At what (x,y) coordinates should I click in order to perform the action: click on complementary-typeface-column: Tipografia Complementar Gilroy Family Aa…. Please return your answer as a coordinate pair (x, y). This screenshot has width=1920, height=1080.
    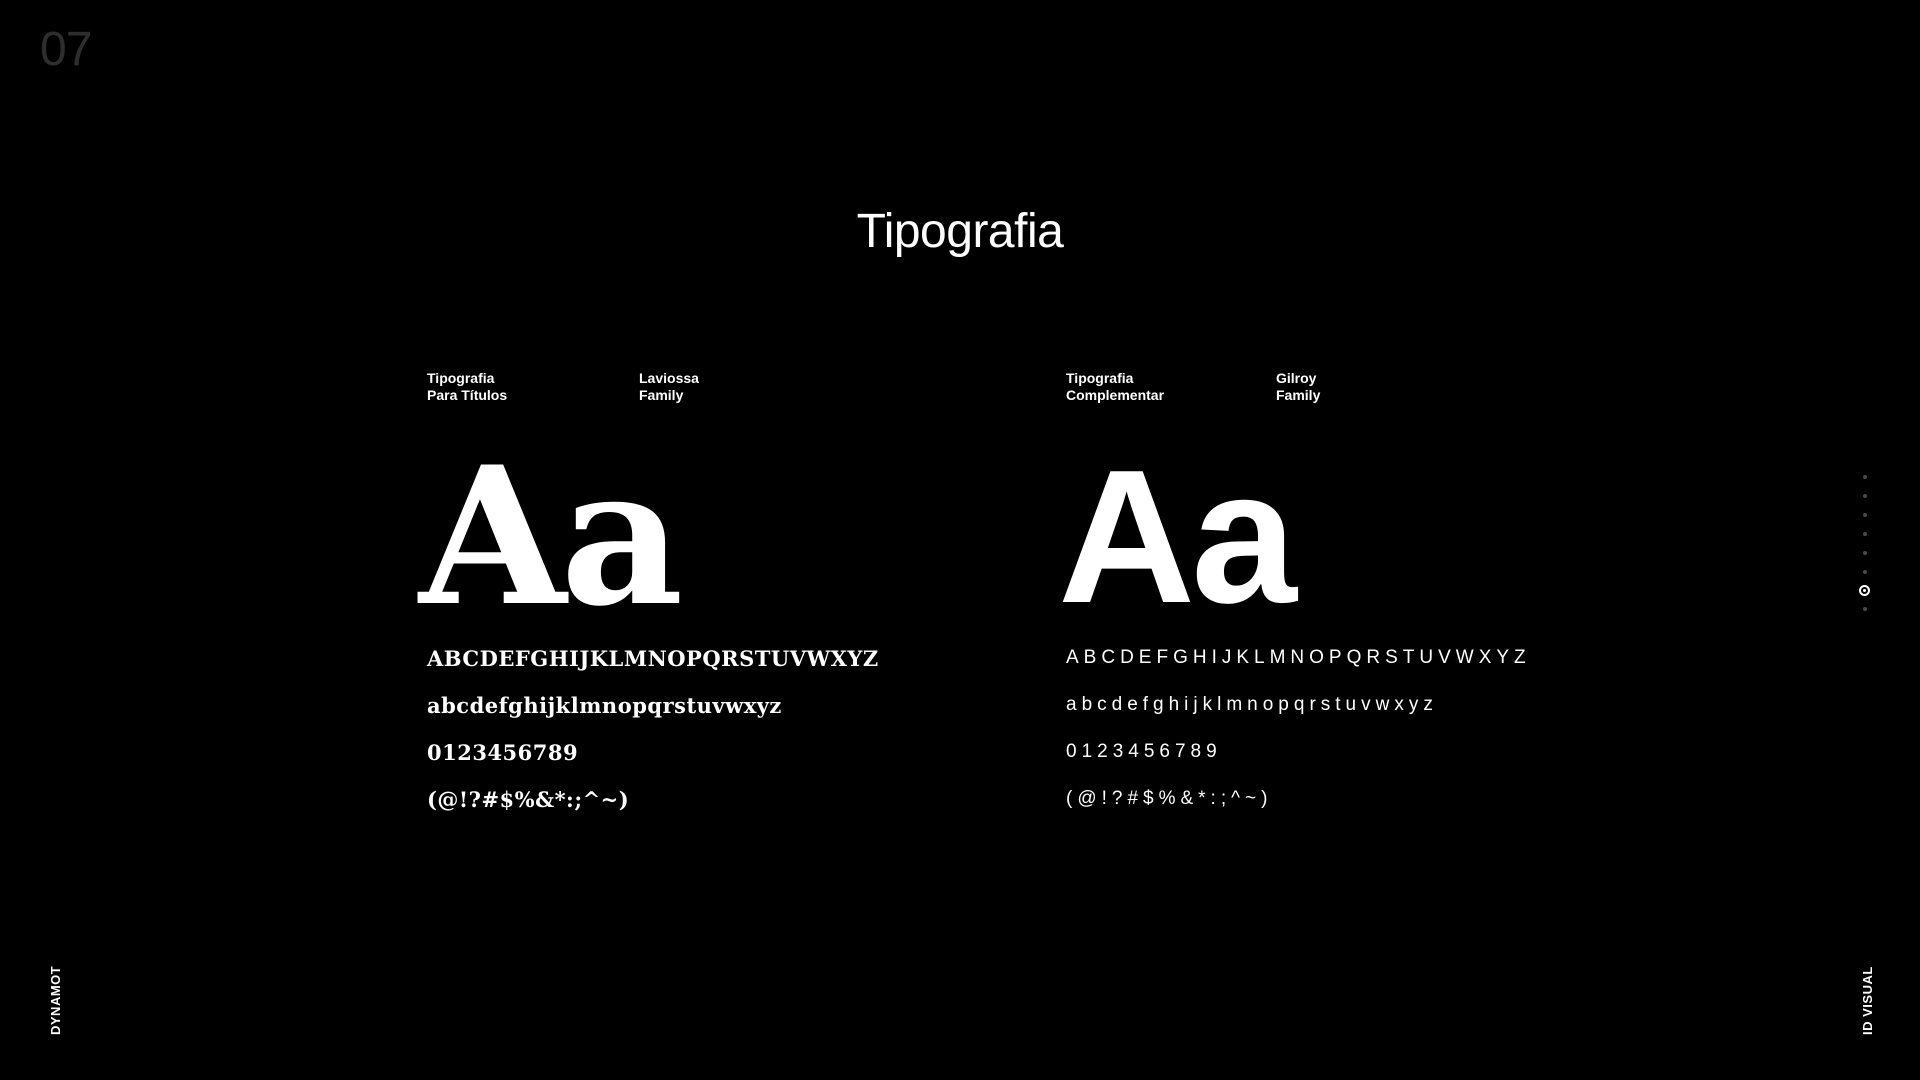
    Looking at the image, I should click on (1382, 600).